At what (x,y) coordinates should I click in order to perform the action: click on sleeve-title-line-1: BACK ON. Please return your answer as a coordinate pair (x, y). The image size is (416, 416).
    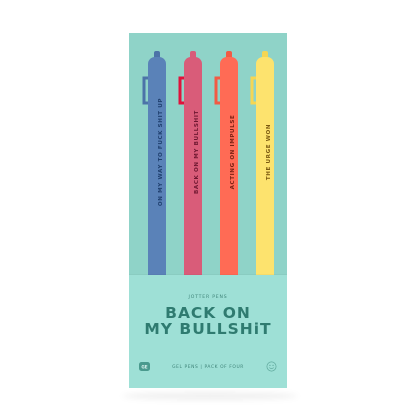
    Looking at the image, I should click on (208, 313).